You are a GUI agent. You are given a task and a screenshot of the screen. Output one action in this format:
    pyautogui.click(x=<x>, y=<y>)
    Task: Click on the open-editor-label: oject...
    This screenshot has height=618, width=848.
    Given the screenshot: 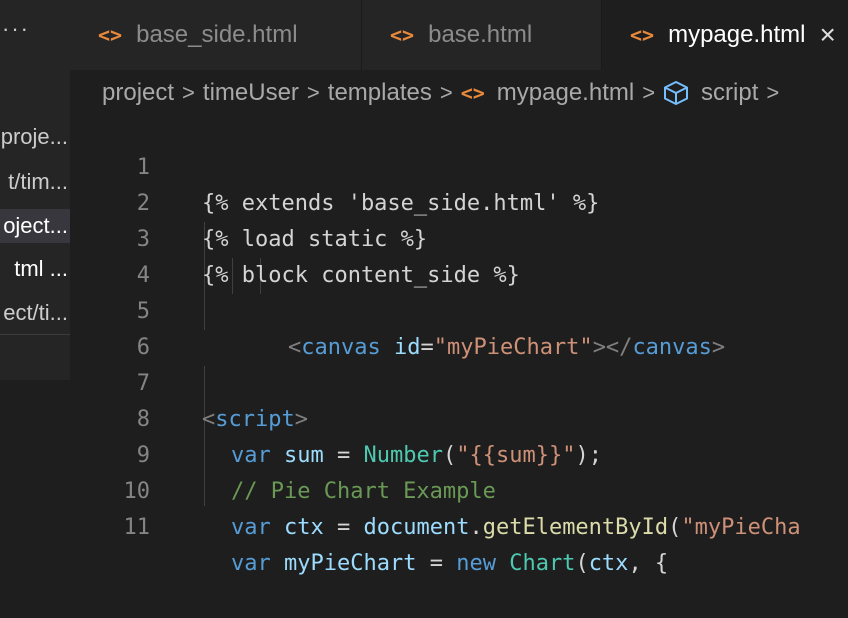 What is the action you would take?
    pyautogui.click(x=35, y=225)
    